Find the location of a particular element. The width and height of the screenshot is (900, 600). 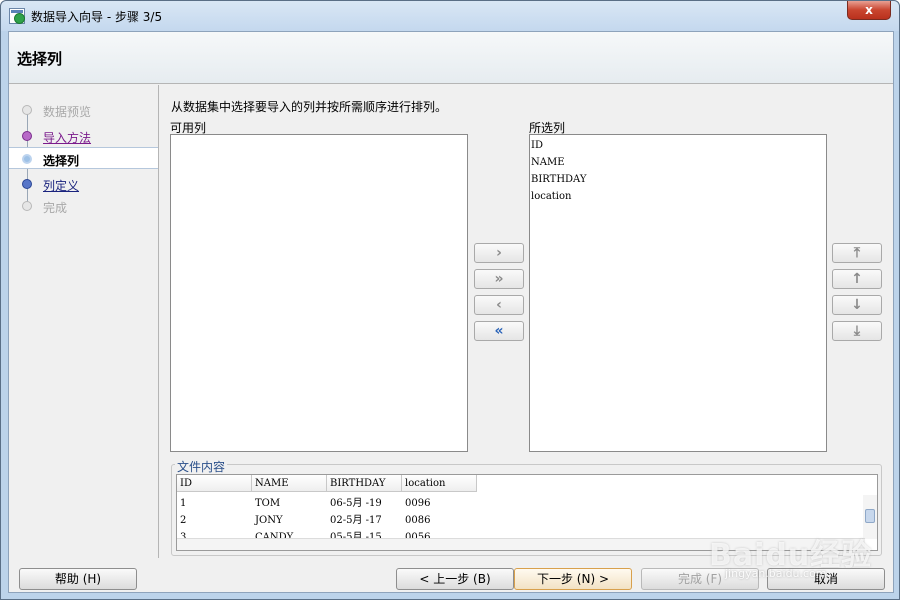

nav-item-label: 数据预览 is located at coordinates (67, 112).